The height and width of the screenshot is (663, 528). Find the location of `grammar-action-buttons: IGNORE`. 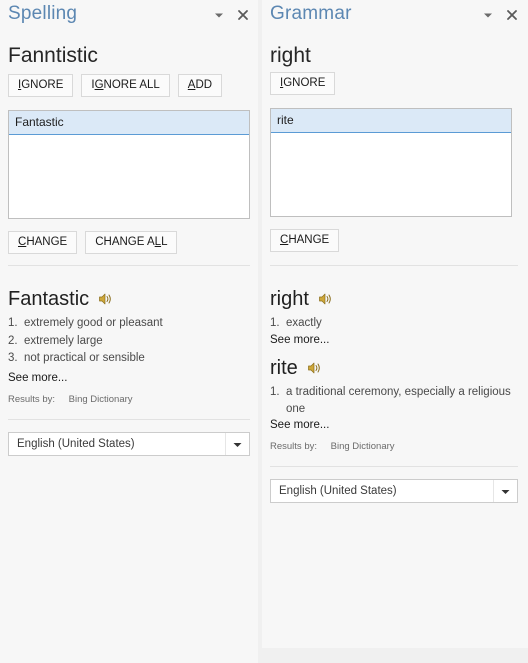

grammar-action-buttons: IGNORE is located at coordinates (303, 84).